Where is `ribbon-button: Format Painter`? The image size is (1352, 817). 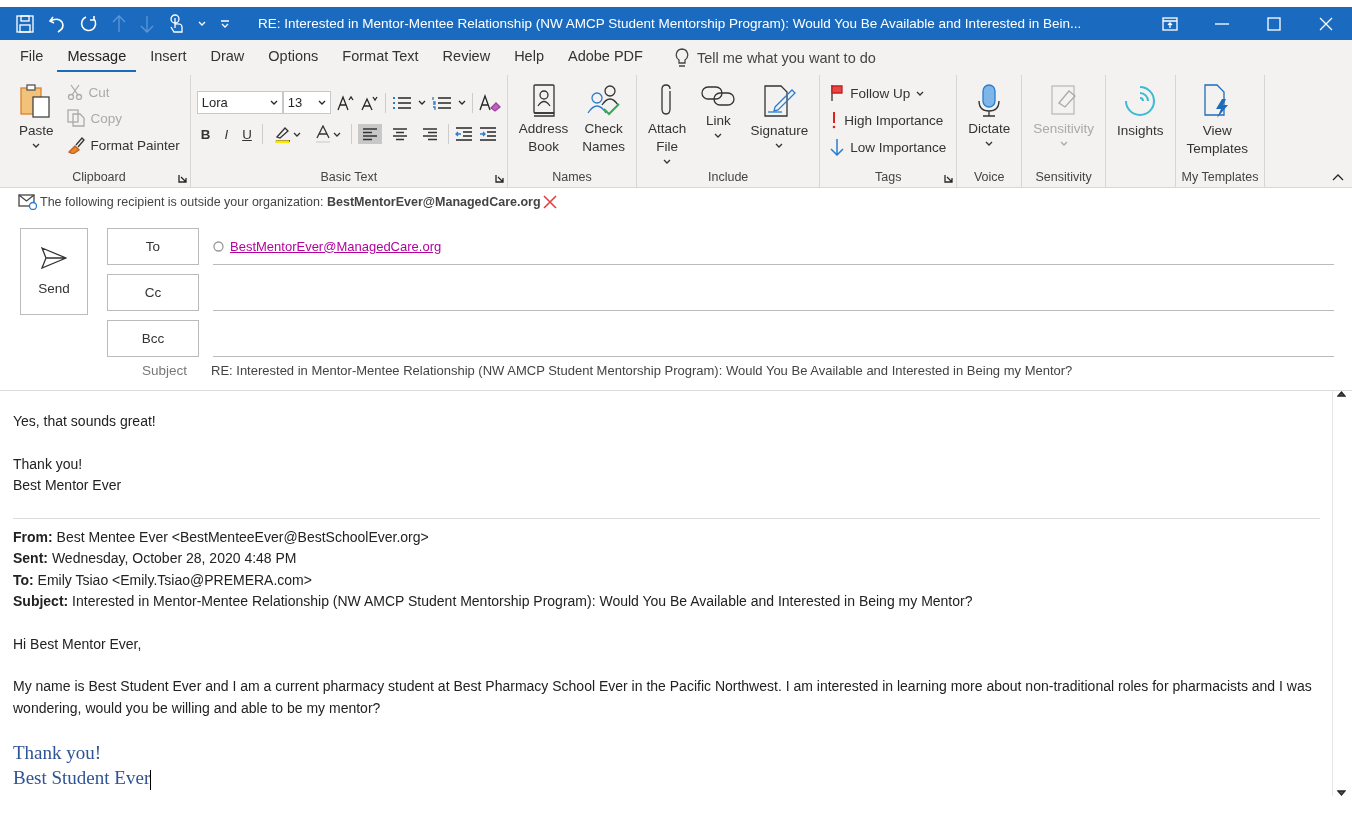
ribbon-button: Format Painter is located at coordinates (123, 145).